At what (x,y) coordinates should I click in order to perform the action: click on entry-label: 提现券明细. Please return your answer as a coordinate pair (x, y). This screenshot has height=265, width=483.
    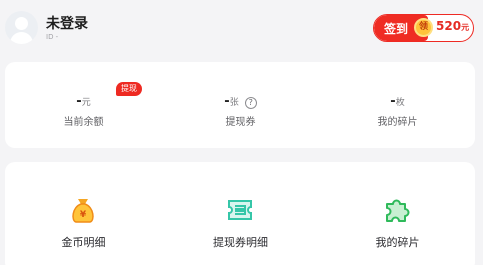
    Looking at the image, I should click on (240, 242).